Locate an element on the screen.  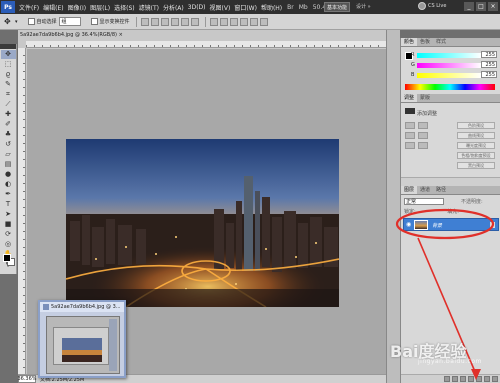
tab-swatches: 色板 is located at coordinates (425, 42).